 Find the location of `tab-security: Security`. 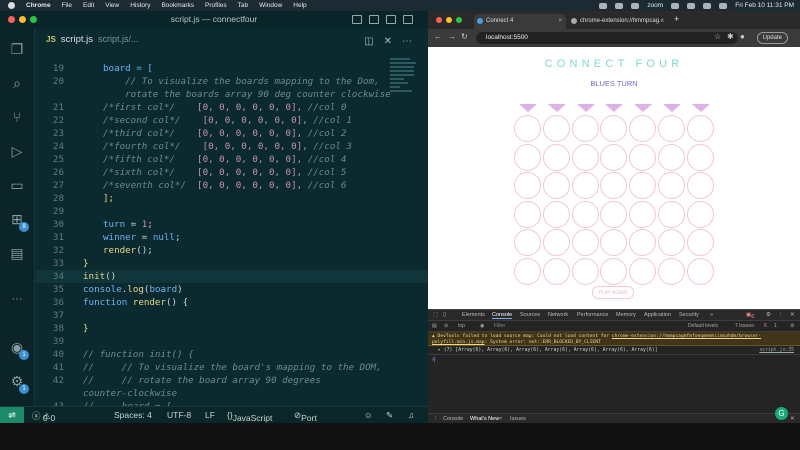

tab-security: Security is located at coordinates (689, 315).